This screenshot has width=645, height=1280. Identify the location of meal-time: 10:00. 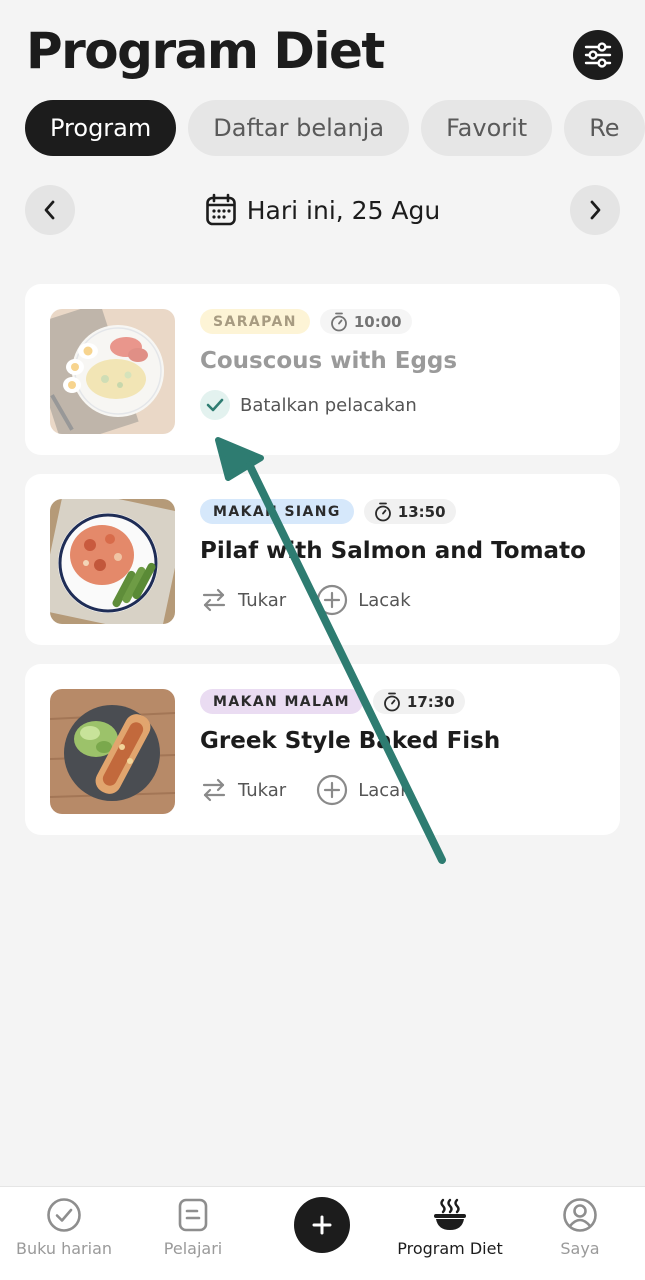
(377, 321).